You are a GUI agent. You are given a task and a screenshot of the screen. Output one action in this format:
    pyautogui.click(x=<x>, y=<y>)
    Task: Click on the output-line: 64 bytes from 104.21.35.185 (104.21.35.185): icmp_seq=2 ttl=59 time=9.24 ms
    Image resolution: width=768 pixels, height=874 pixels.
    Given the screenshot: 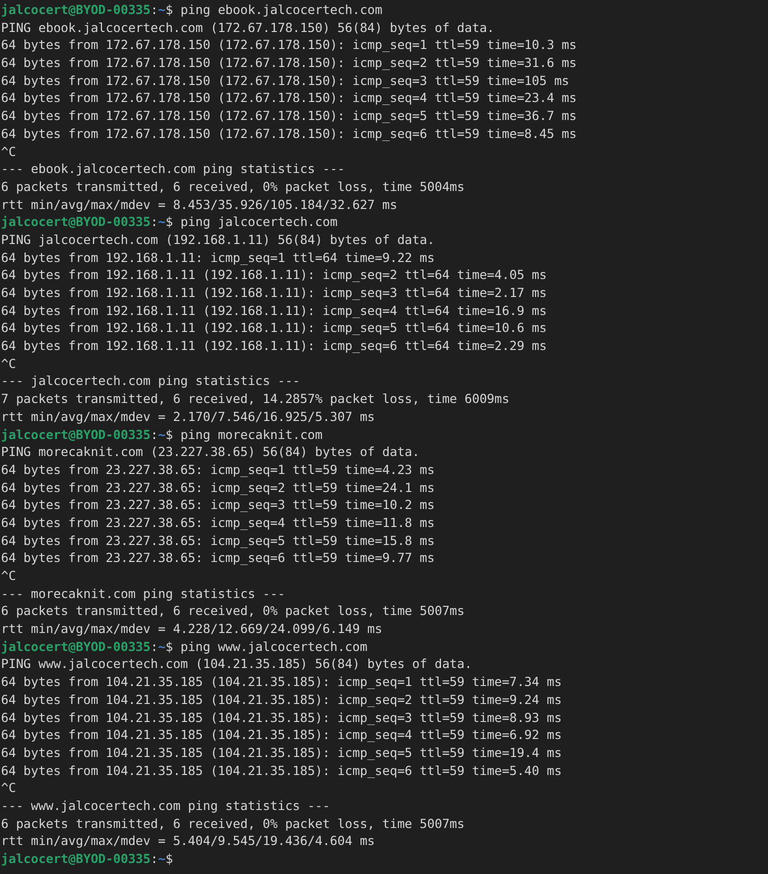 What is the action you would take?
    pyautogui.click(x=282, y=699)
    